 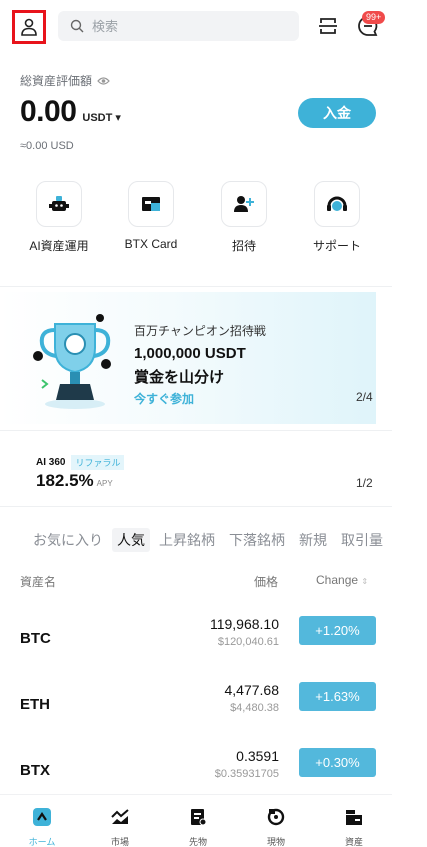 I want to click on tab-gainers: 上昇銘柄, so click(x=187, y=540).